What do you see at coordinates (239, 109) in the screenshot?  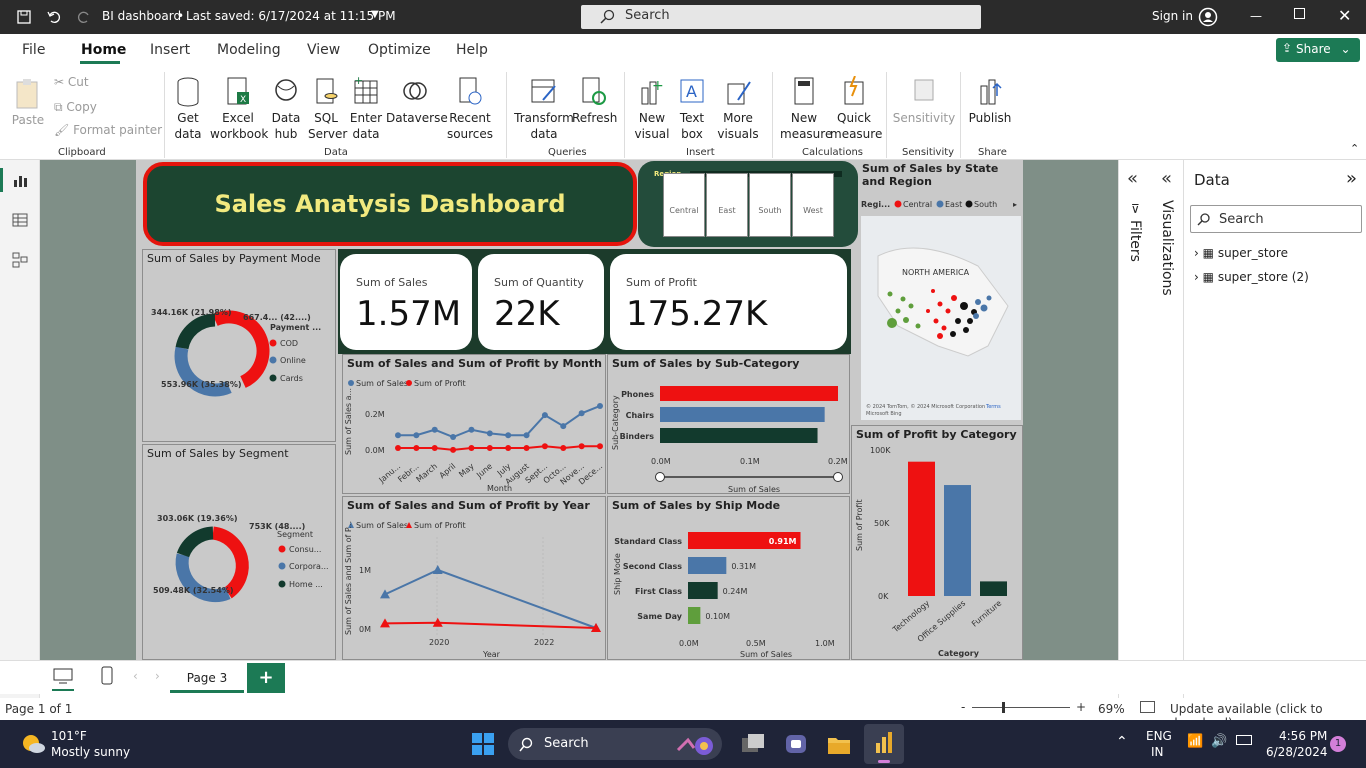 I see `excel-workbook-button: X Excel workbook` at bounding box center [239, 109].